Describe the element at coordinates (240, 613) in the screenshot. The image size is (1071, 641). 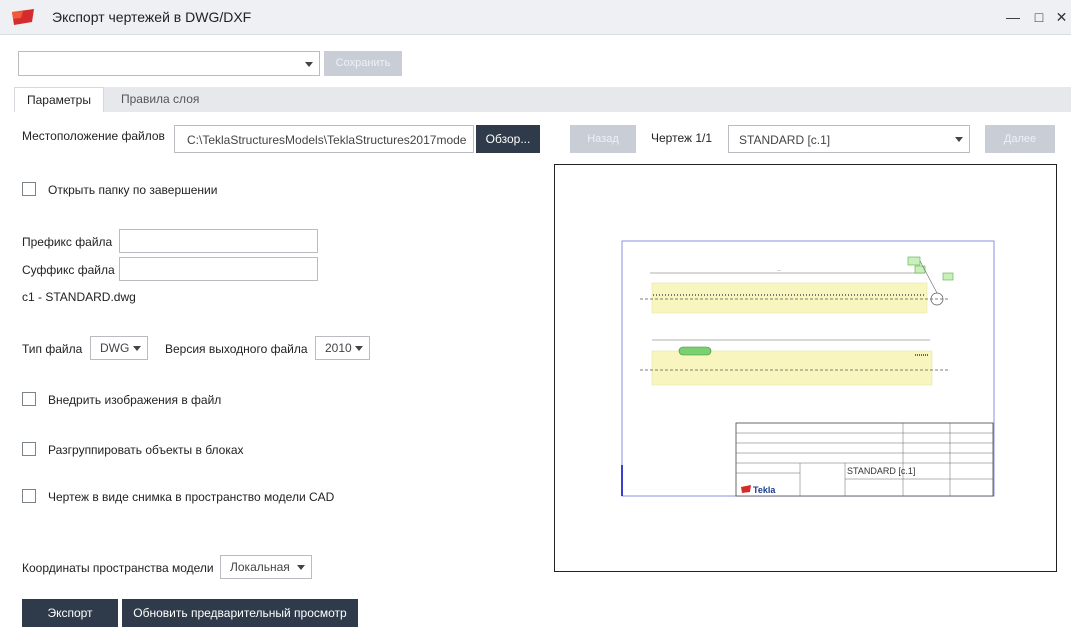
I see `refresh-preview-button: Обновить предварительный просмотр` at that location.